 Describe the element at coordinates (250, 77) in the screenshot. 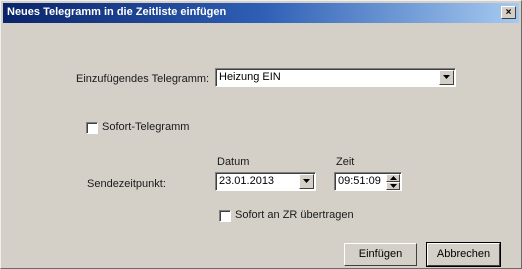

I see `telegram-value: Heizung EIN` at that location.